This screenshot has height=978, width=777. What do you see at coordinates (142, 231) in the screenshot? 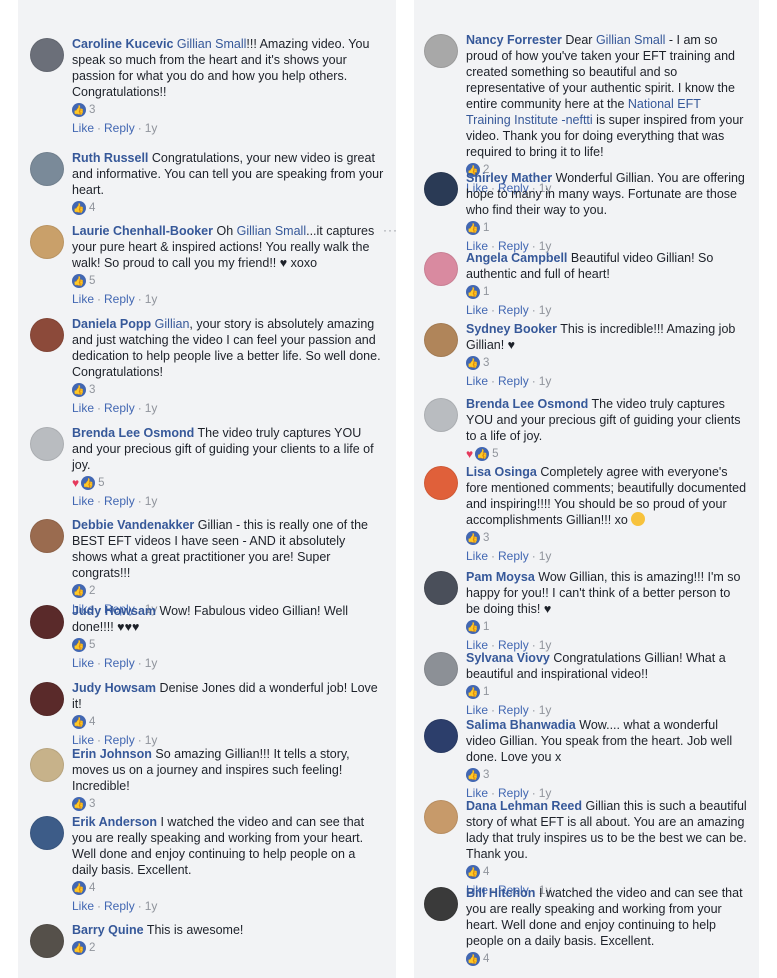
I see `commenter-name: Laurie Chenhall-Booker` at bounding box center [142, 231].